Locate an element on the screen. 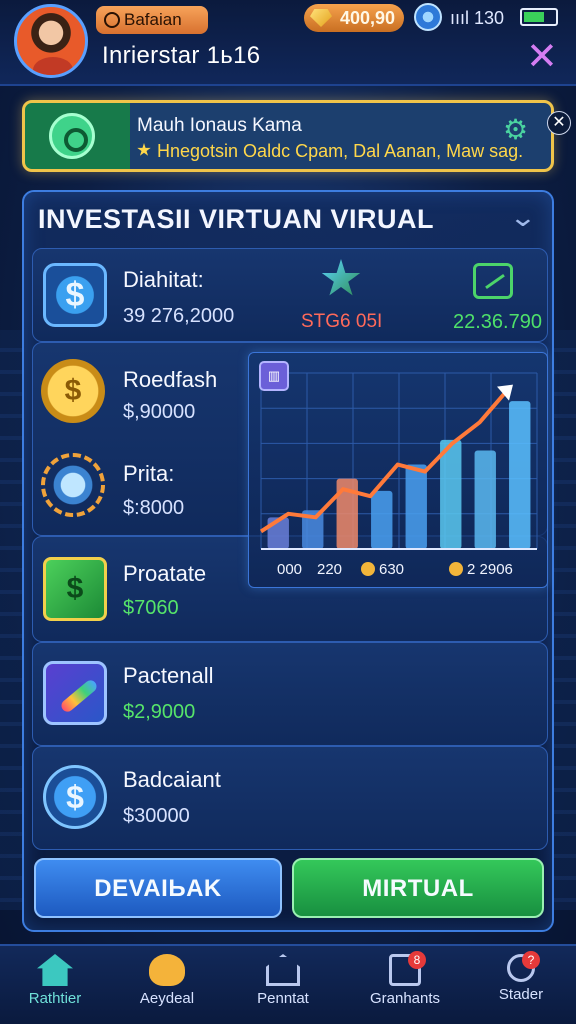  nav-item-search: ? Stader is located at coordinates (521, 986).